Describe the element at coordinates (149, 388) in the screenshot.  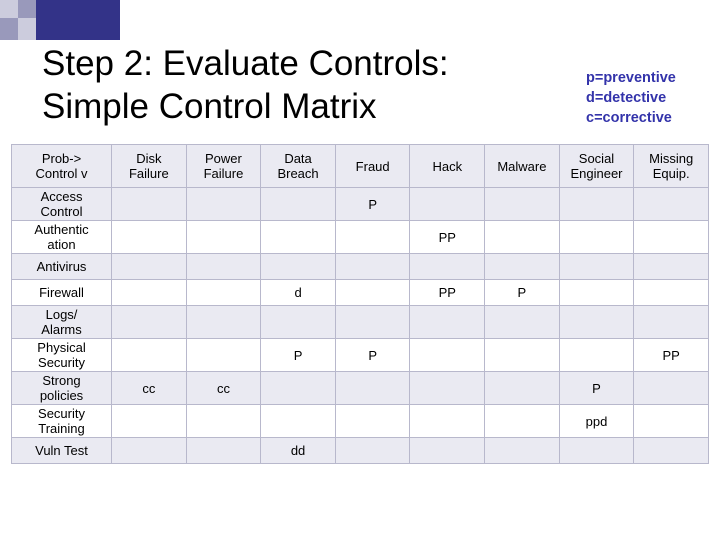
I see `cell: cc` at that location.